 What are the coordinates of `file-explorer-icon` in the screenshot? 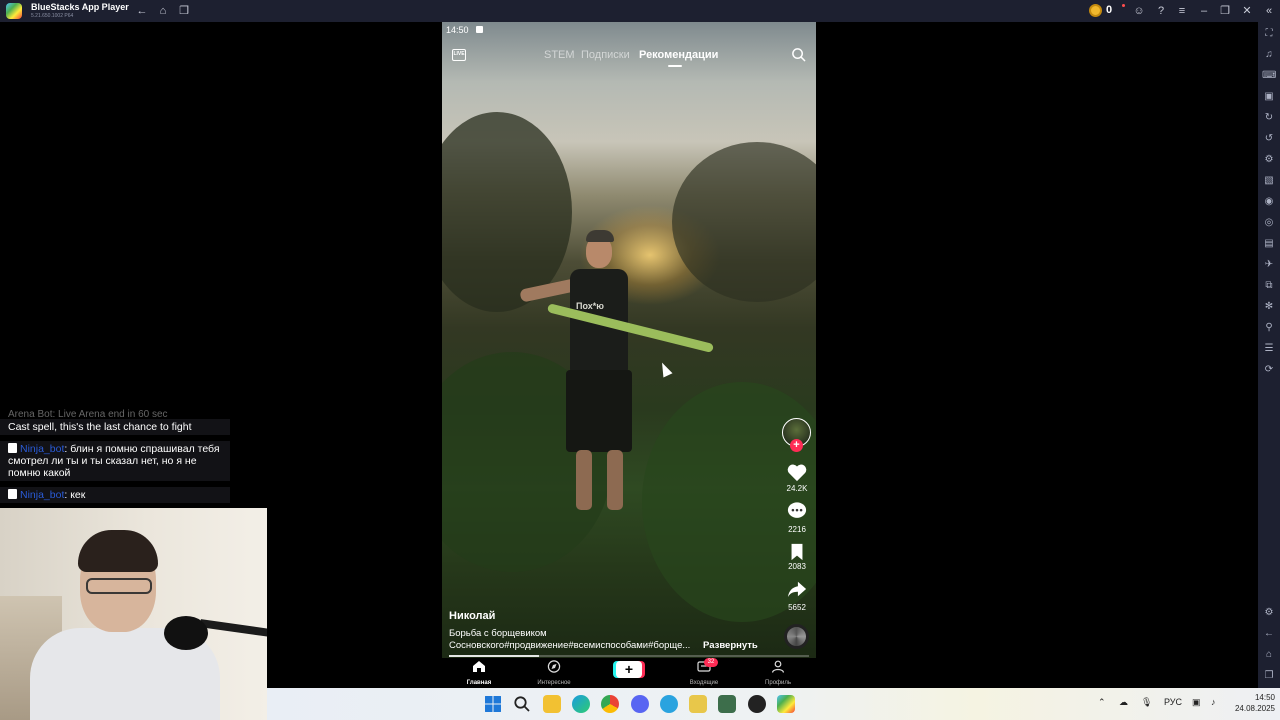 It's located at (552, 704).